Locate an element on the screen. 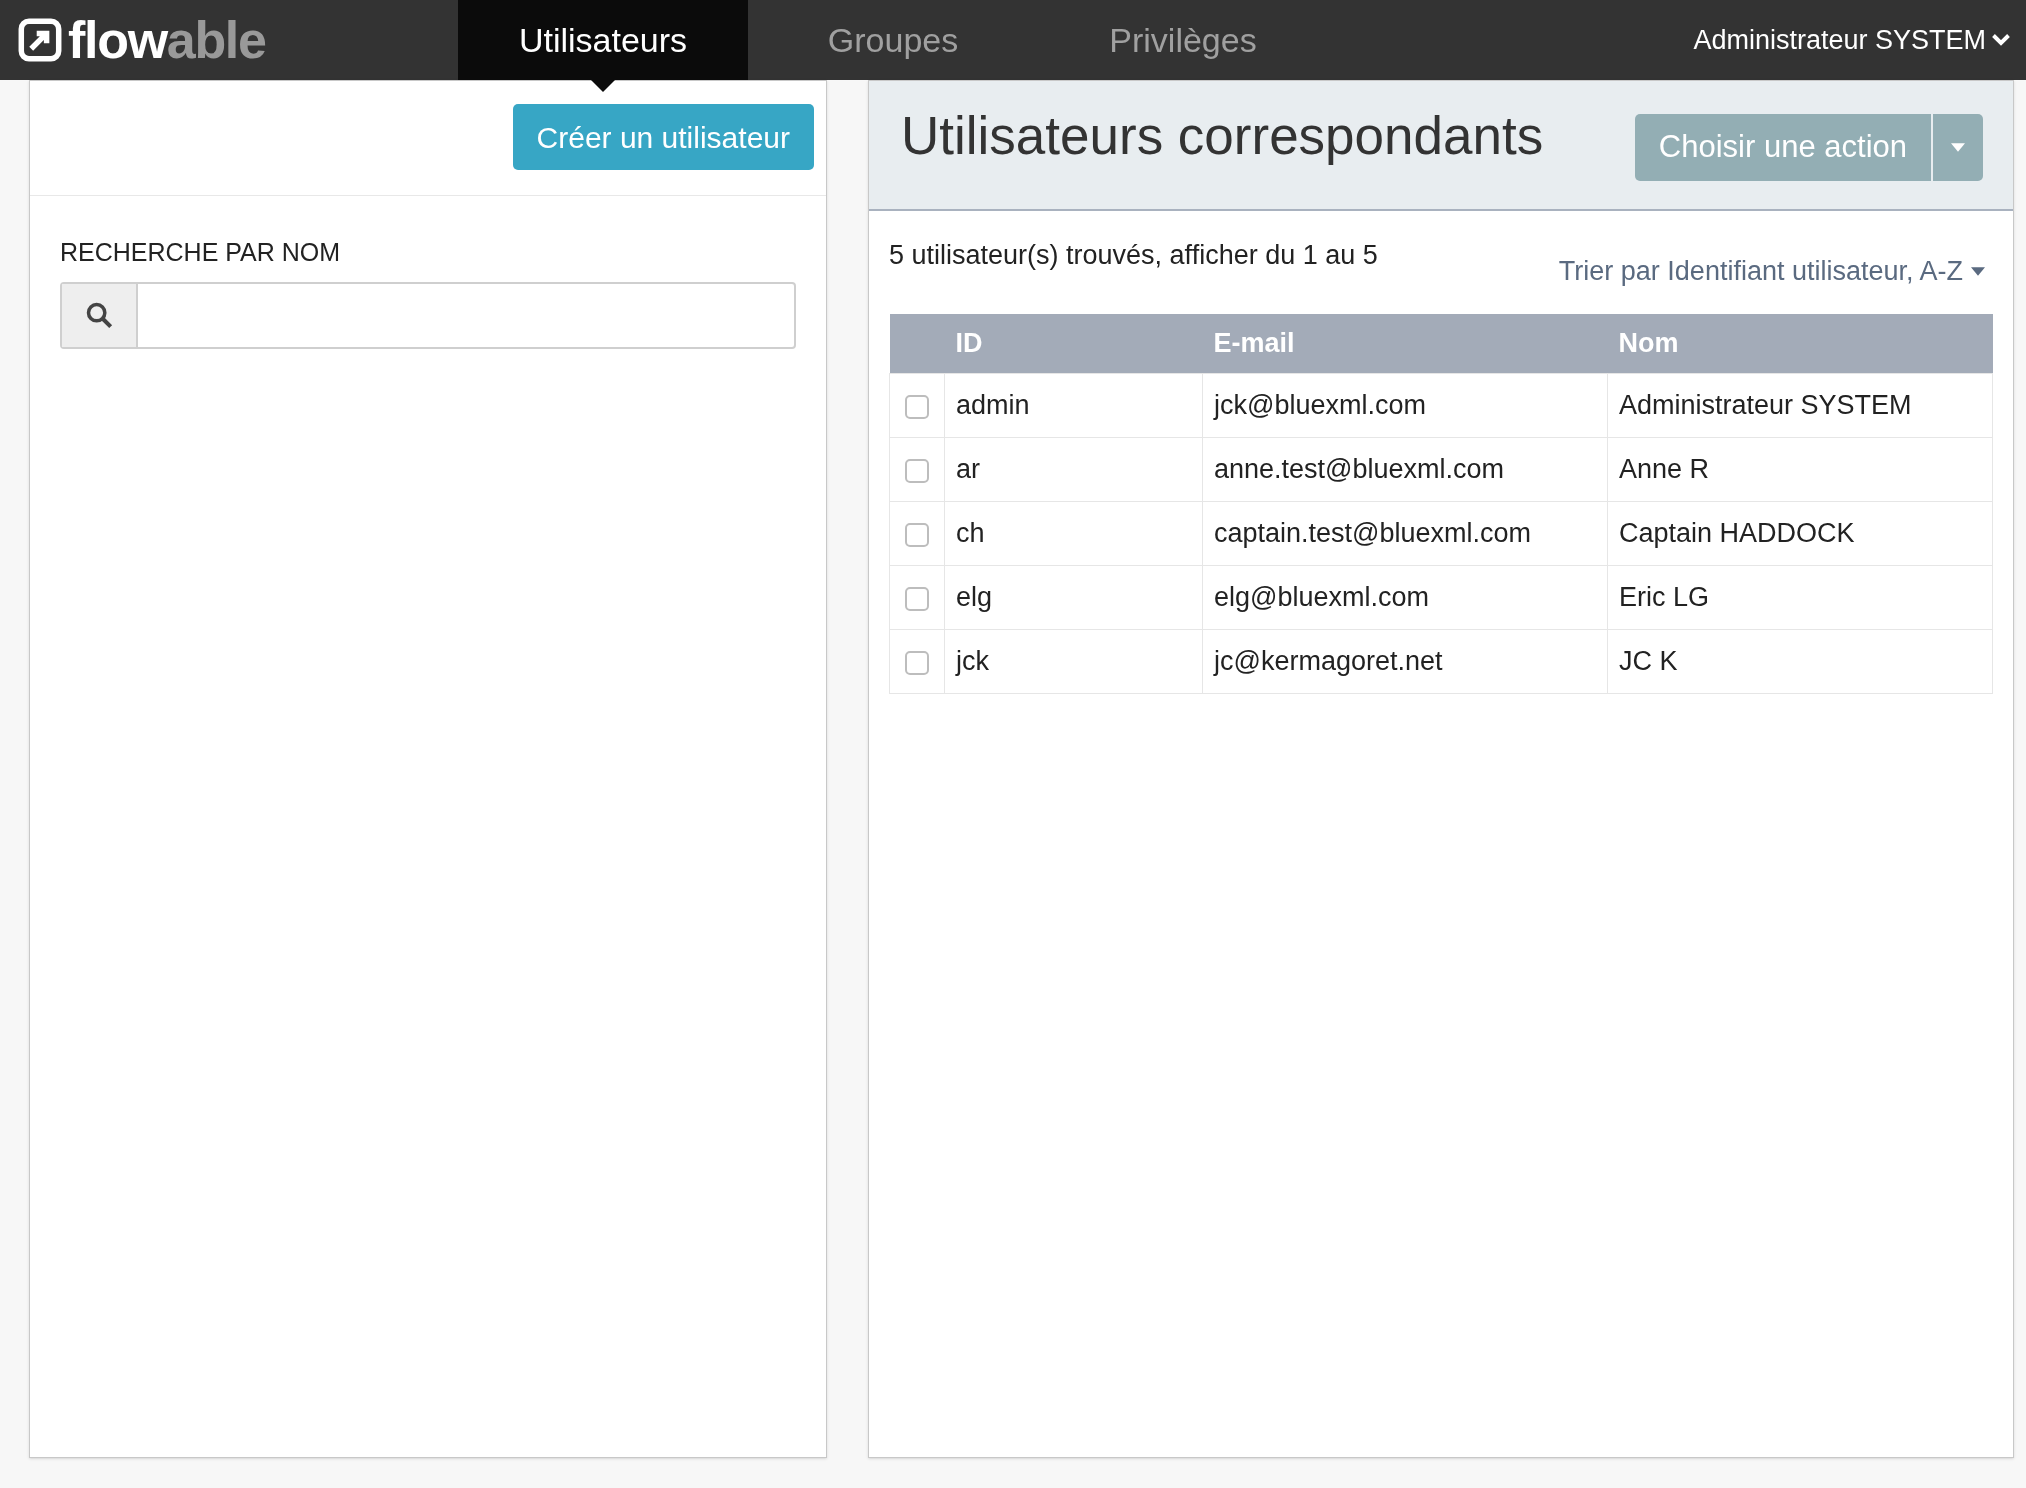  search-icon is located at coordinates (99, 315).